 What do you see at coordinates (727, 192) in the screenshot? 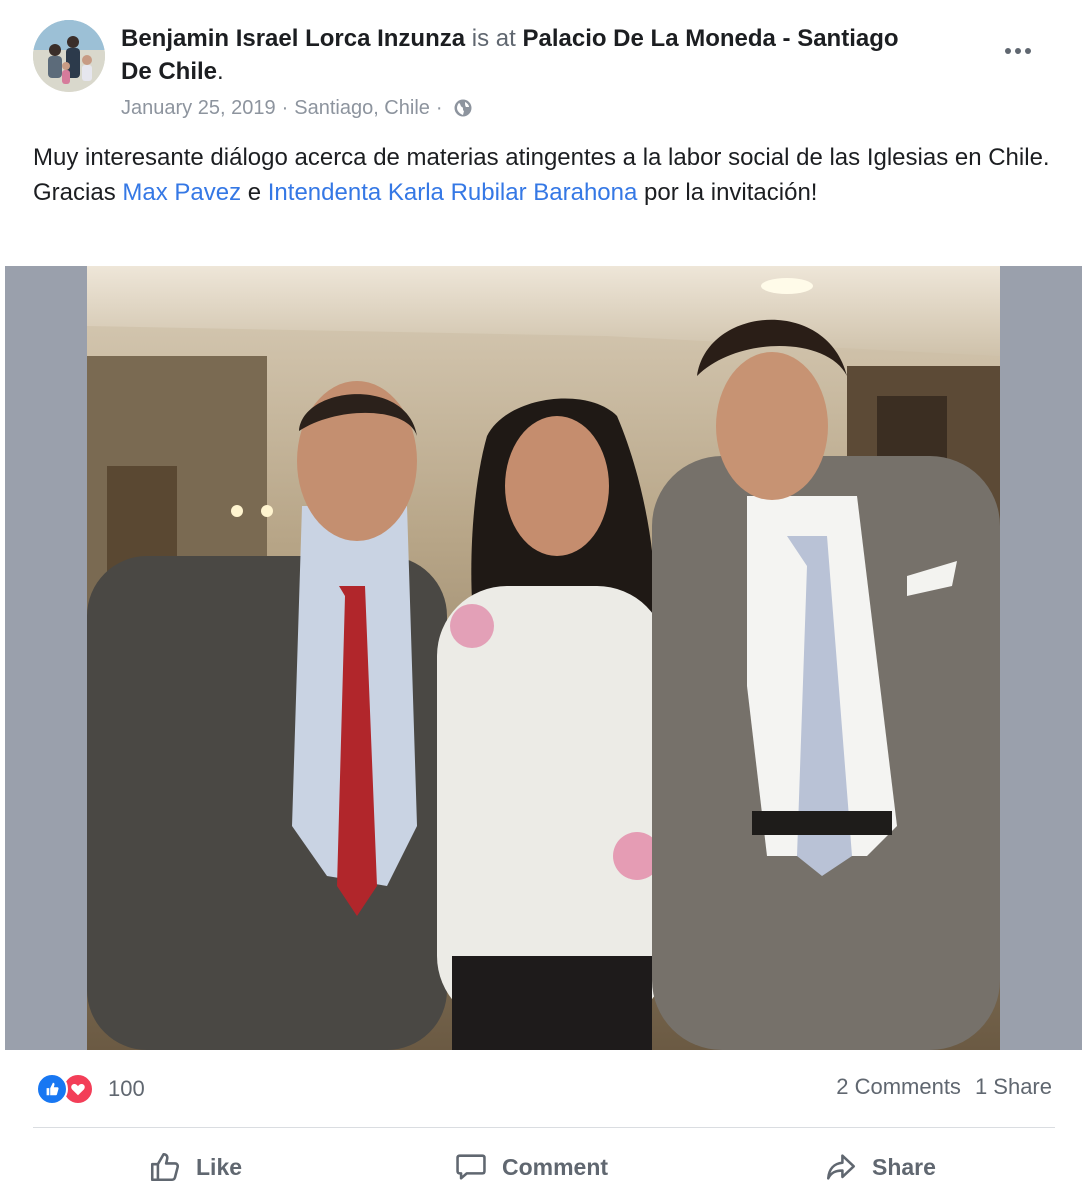
I see `post-text-part: por la invitación!` at bounding box center [727, 192].